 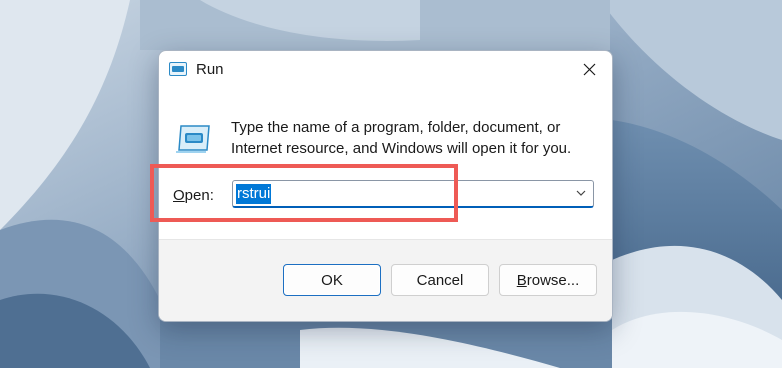 I want to click on open-label-text: pen:, so click(x=199, y=195).